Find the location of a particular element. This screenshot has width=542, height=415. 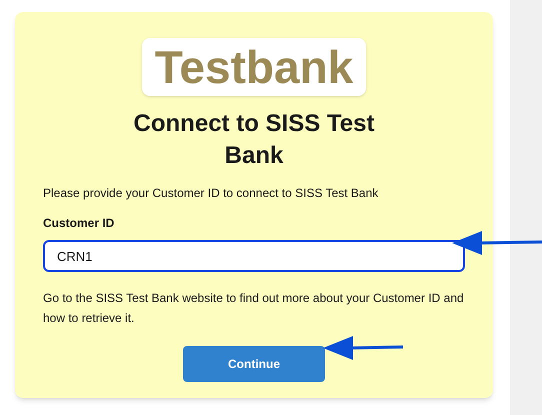

logo: Testbank is located at coordinates (254, 67).